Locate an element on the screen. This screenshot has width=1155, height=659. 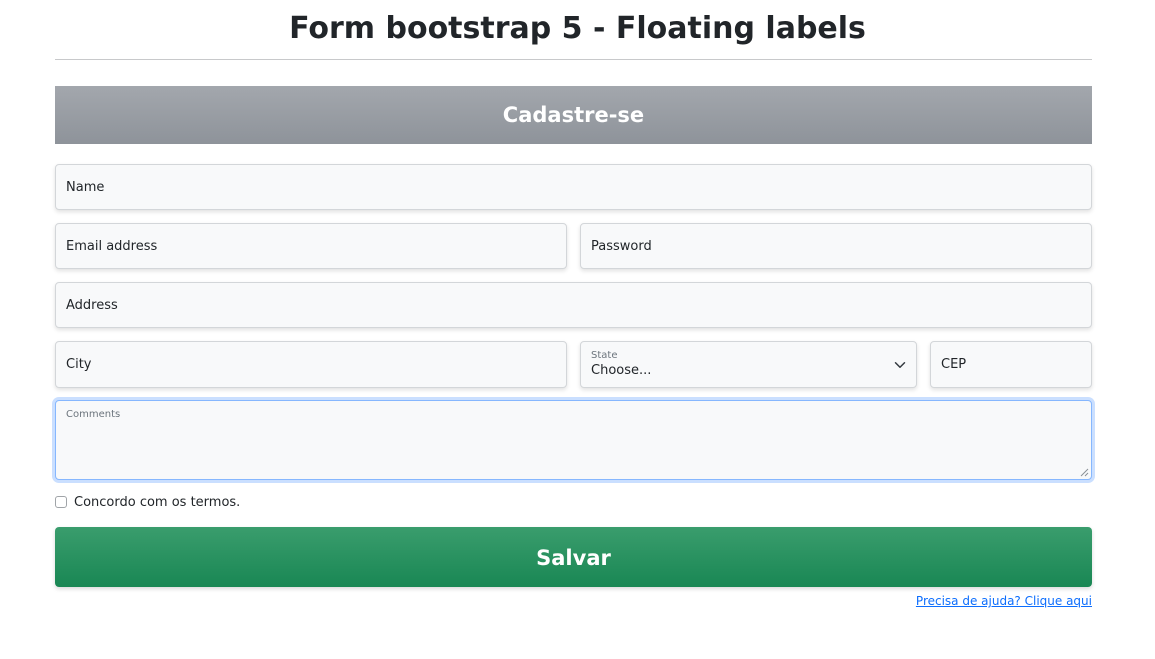
comments-label: Comments is located at coordinates (93, 414).